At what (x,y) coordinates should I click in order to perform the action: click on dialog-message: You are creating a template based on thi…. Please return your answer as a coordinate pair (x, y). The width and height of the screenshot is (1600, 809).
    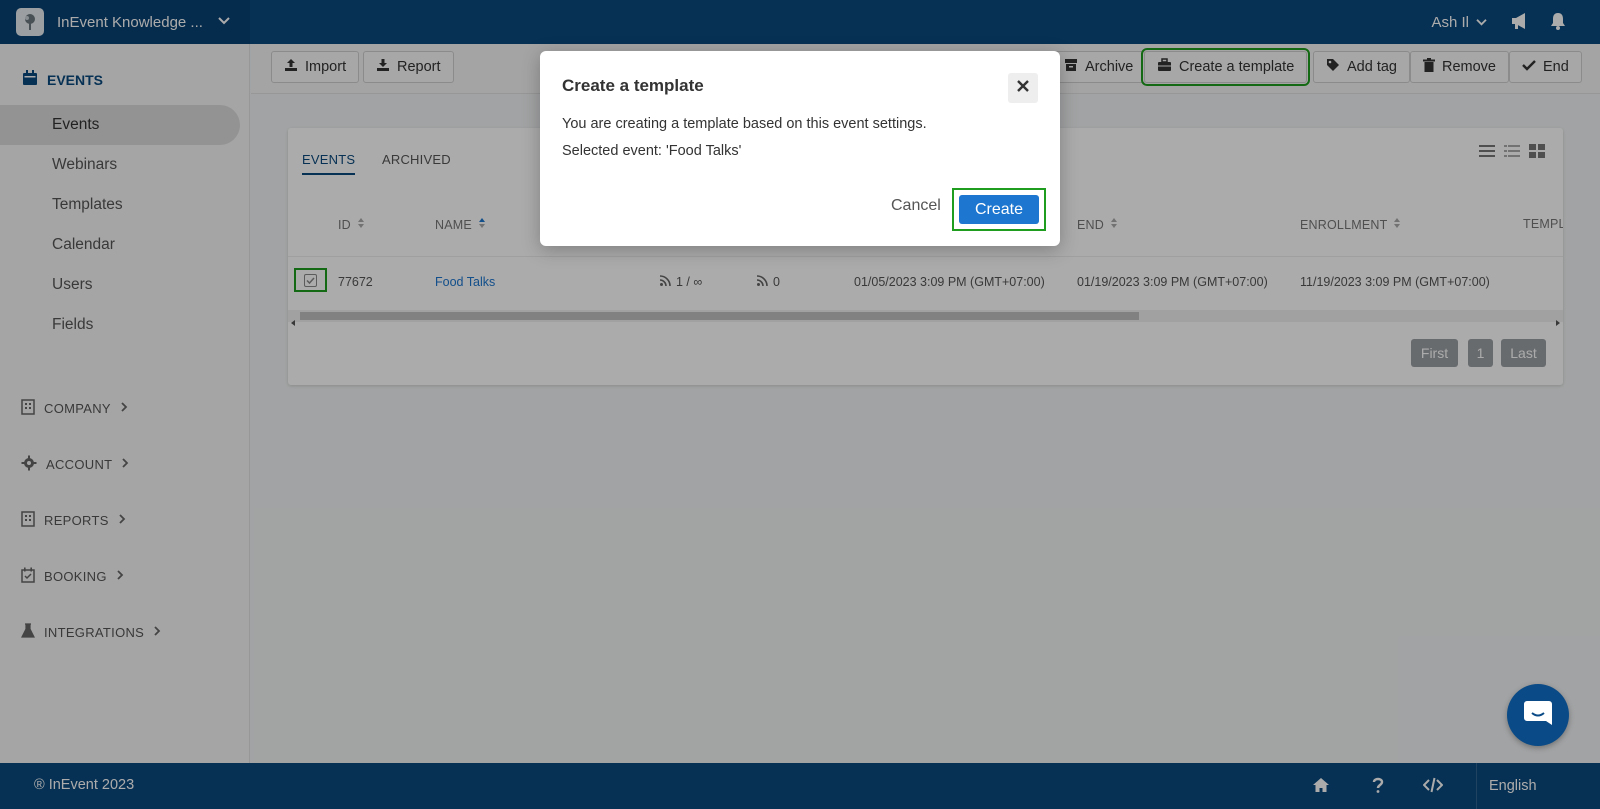
    Looking at the image, I should click on (744, 124).